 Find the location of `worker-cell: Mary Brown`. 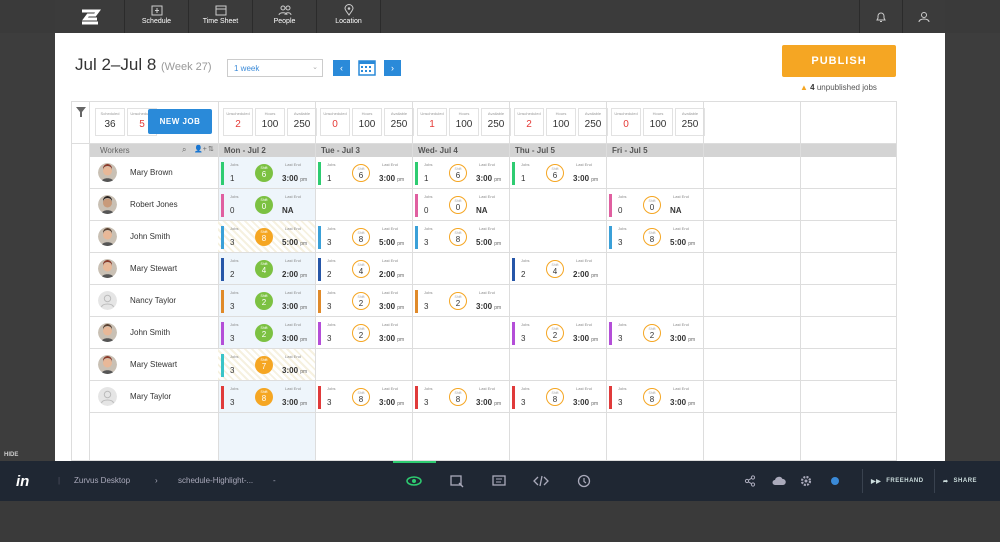

worker-cell: Mary Brown is located at coordinates (154, 172).